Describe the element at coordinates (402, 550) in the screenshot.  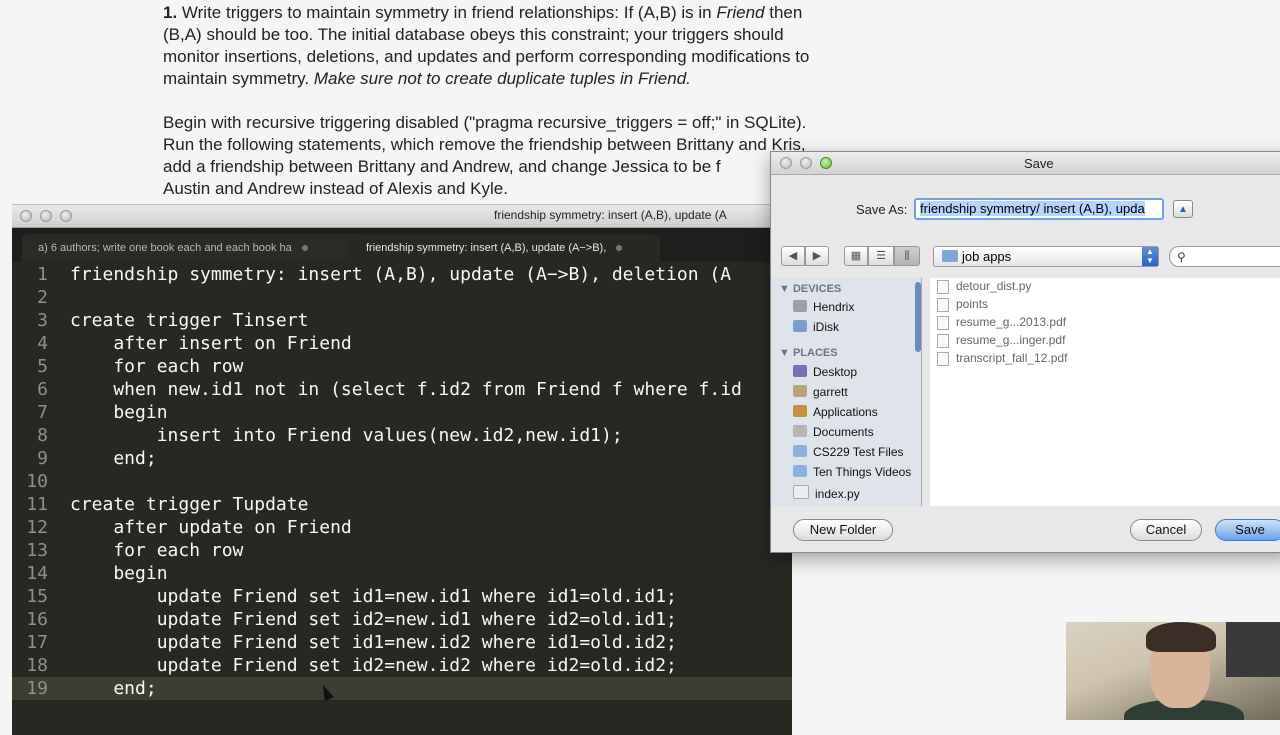
I see `code-line: 13 for each row` at that location.